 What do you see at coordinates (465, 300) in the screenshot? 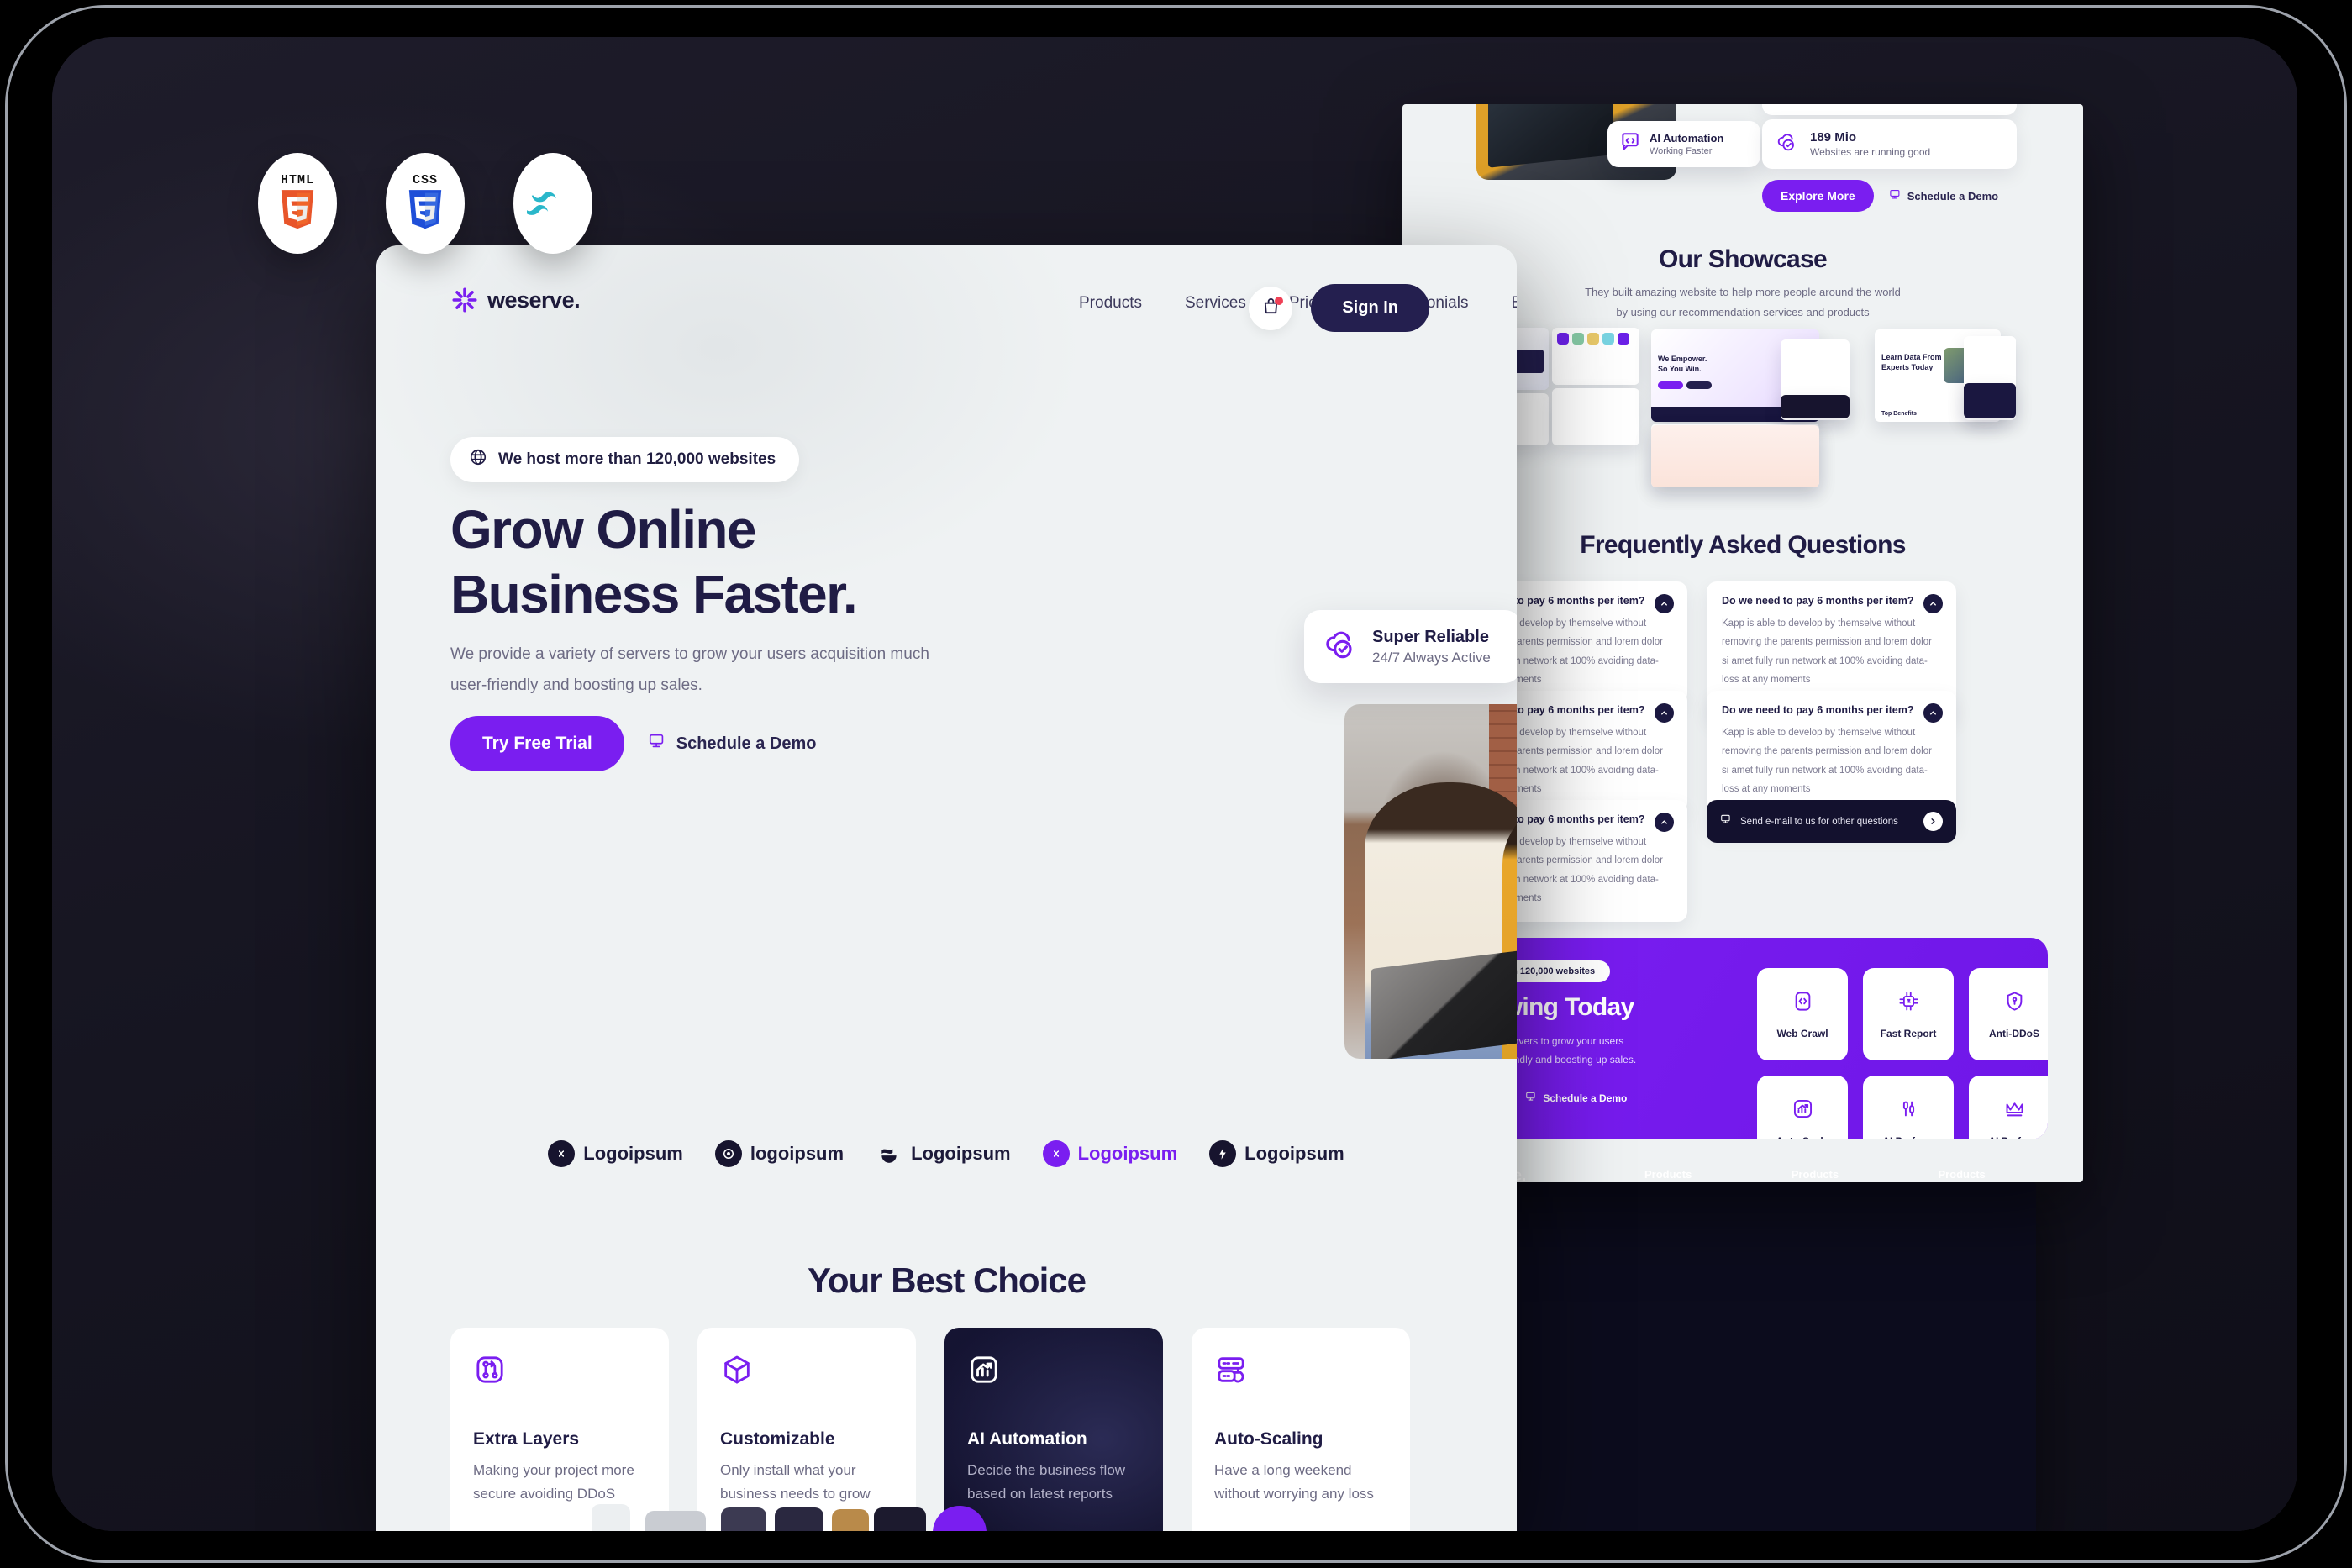
I see `weserve-logo-icon` at bounding box center [465, 300].